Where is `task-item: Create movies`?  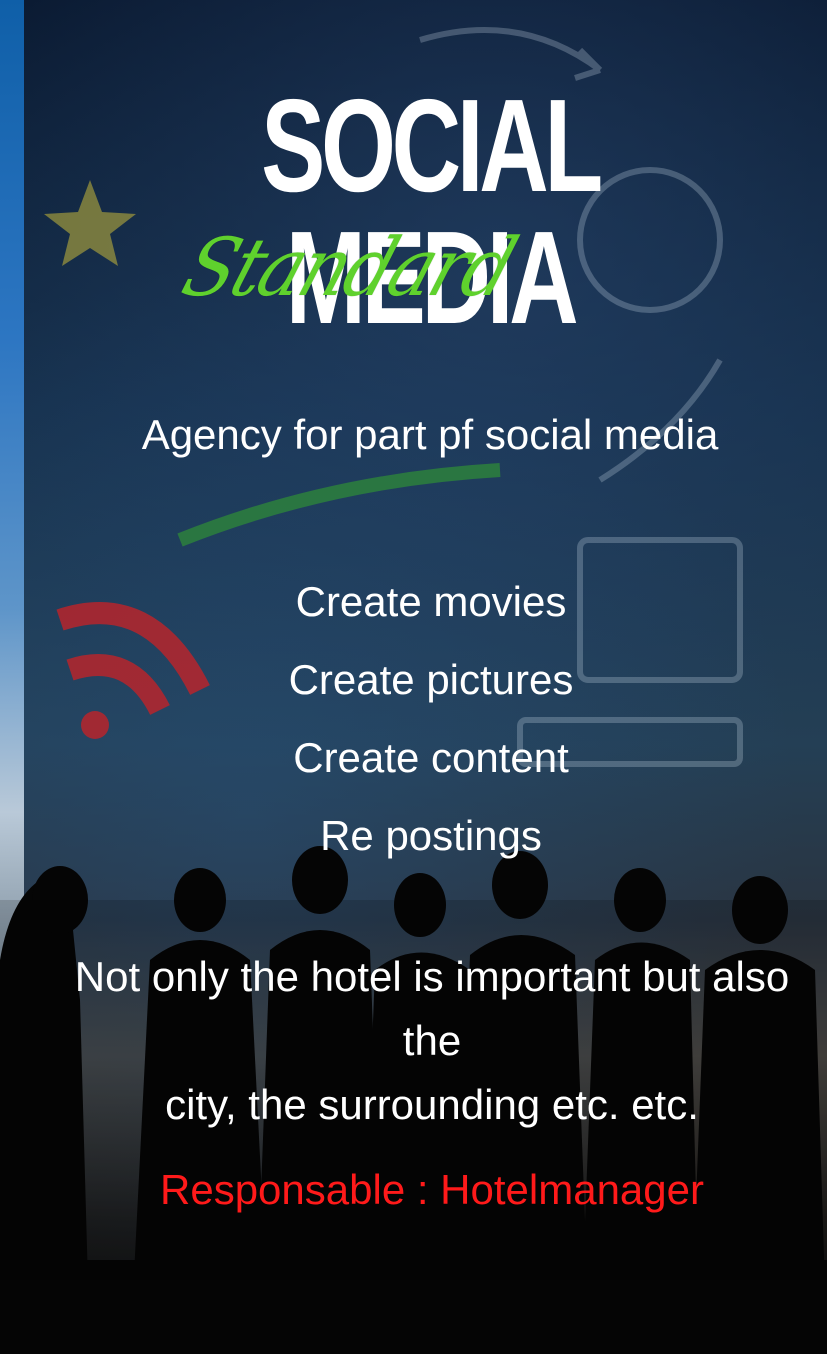
task-item: Create movies is located at coordinates (431, 601).